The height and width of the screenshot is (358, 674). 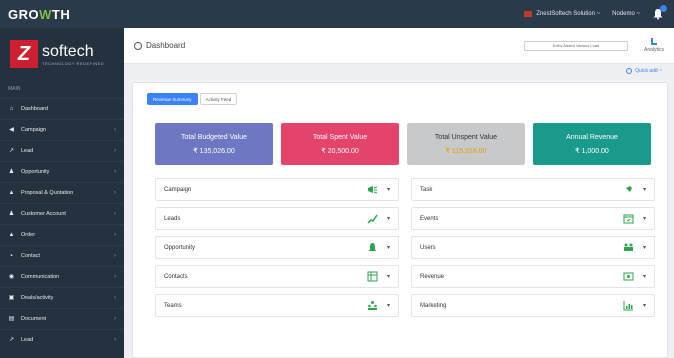 I want to click on panel-tabs: Revenue Summary Activity Feed, so click(x=192, y=99).